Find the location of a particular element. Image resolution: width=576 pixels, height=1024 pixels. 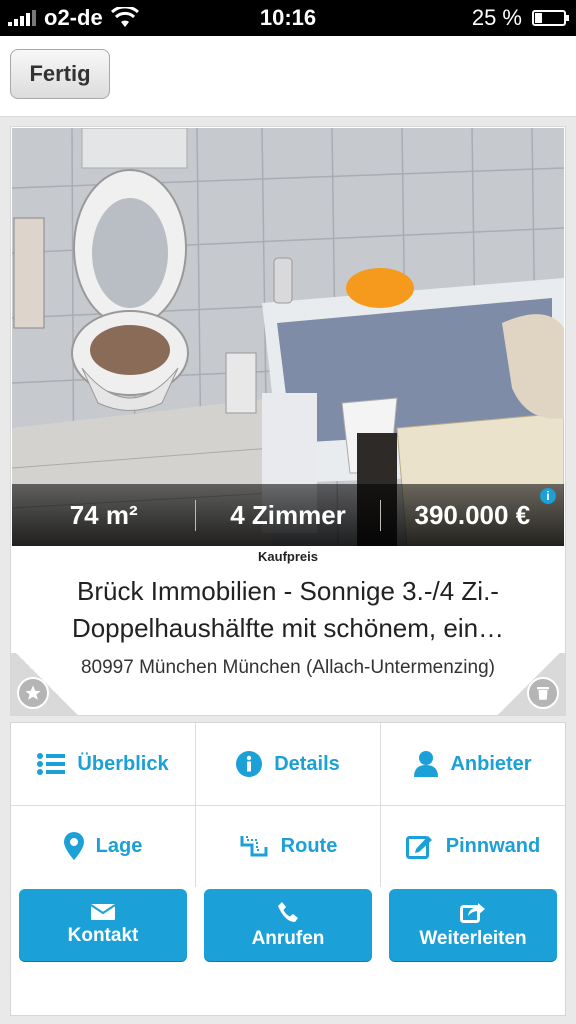

call-button: Anrufen is located at coordinates (288, 925).